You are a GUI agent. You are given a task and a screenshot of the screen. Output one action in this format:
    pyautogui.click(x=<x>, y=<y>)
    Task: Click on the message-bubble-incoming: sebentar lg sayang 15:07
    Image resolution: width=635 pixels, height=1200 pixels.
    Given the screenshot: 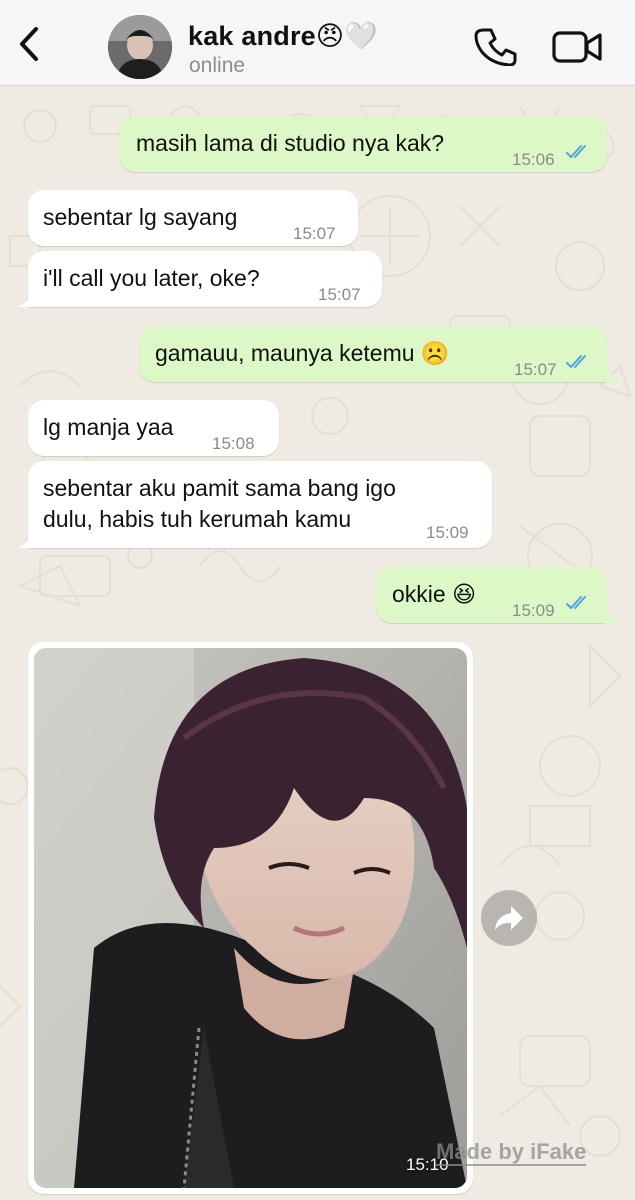 What is the action you would take?
    pyautogui.click(x=193, y=218)
    